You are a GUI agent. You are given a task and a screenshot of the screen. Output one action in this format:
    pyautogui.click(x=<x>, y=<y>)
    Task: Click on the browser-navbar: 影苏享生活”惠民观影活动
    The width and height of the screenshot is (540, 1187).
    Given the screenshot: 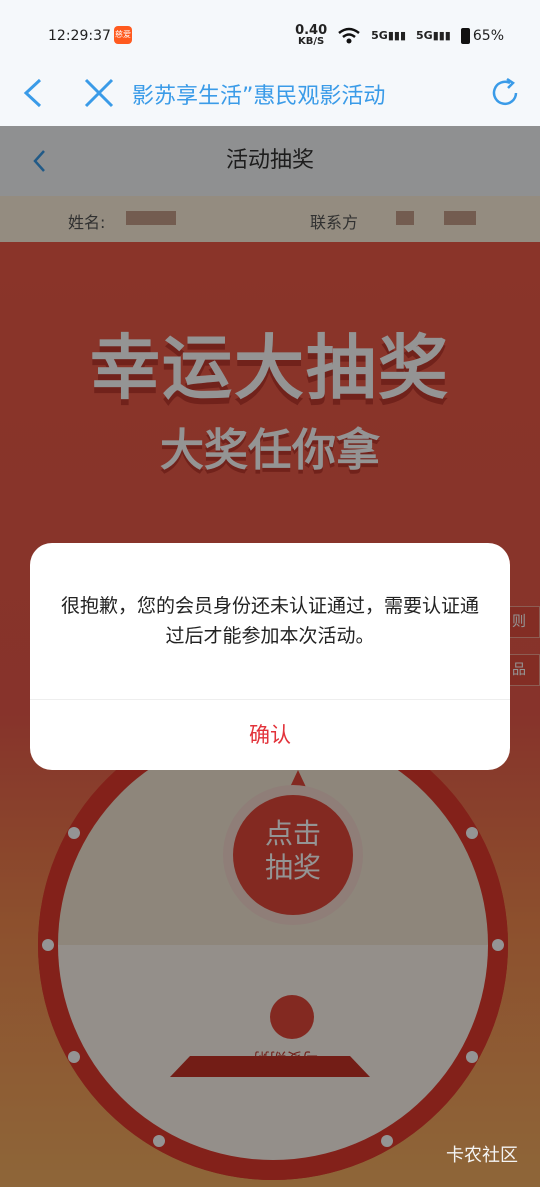 What is the action you would take?
    pyautogui.click(x=270, y=94)
    